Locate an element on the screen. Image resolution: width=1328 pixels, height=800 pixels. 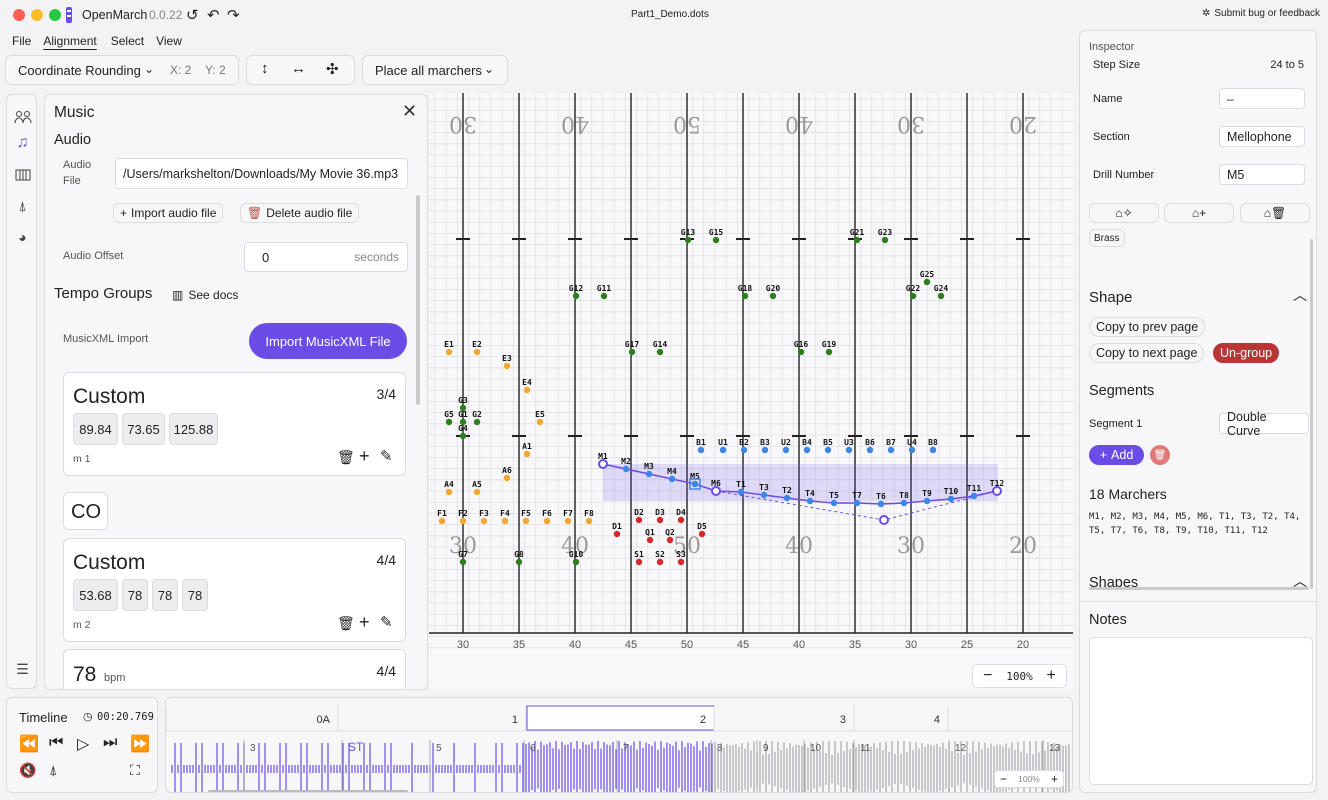
beat-label: 11 is located at coordinates (865, 748).